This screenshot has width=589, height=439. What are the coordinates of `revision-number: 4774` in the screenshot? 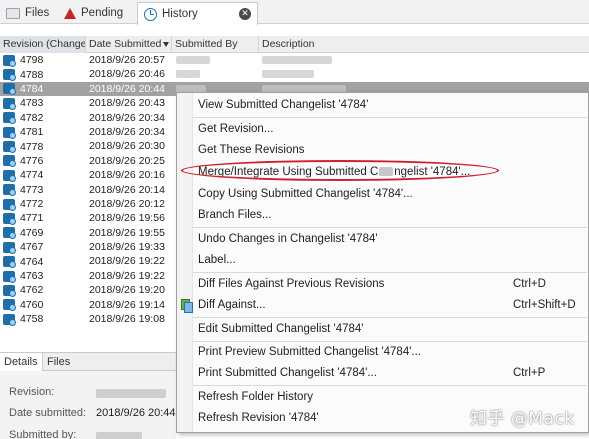 It's located at (32, 175).